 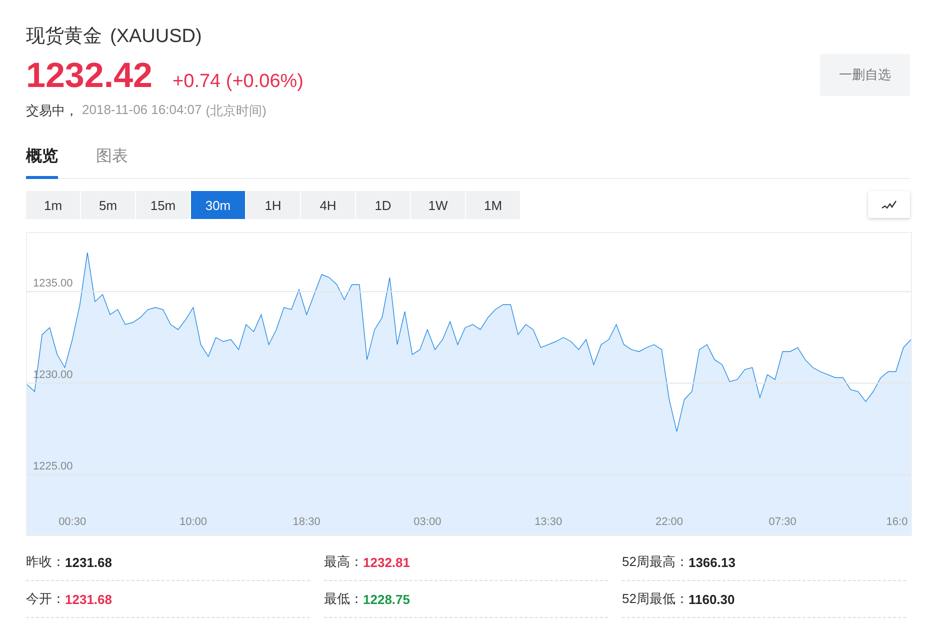 I want to click on line-chart-icon, so click(x=889, y=205).